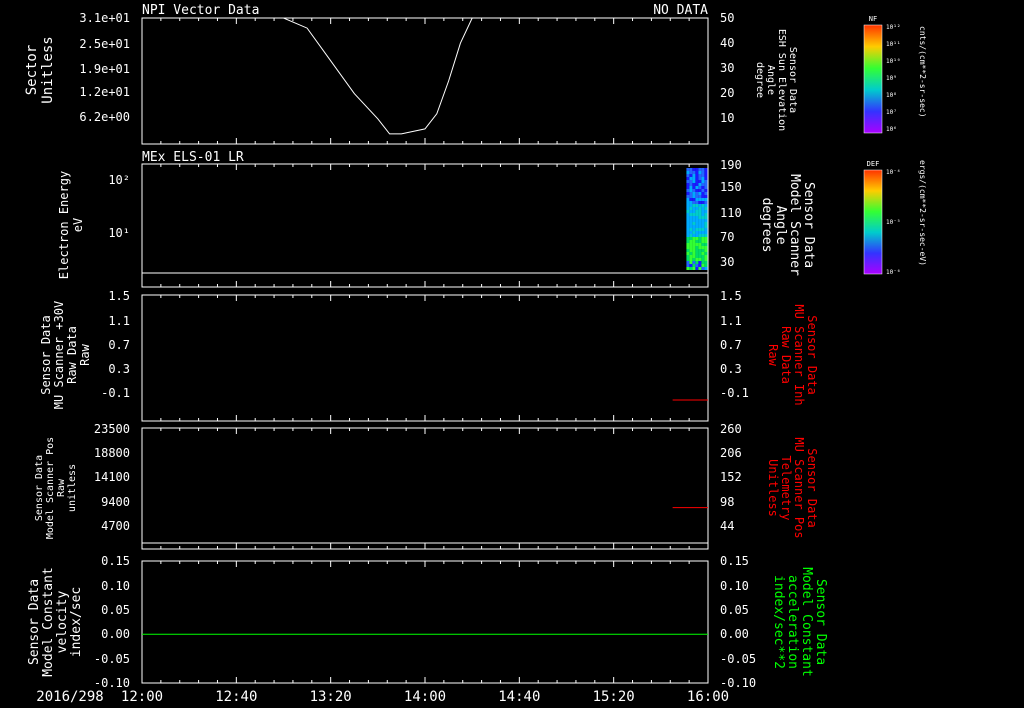 This screenshot has height=708, width=1024. What do you see at coordinates (731, 429) in the screenshot?
I see `scanner-pos-ytick-right: 260` at bounding box center [731, 429].